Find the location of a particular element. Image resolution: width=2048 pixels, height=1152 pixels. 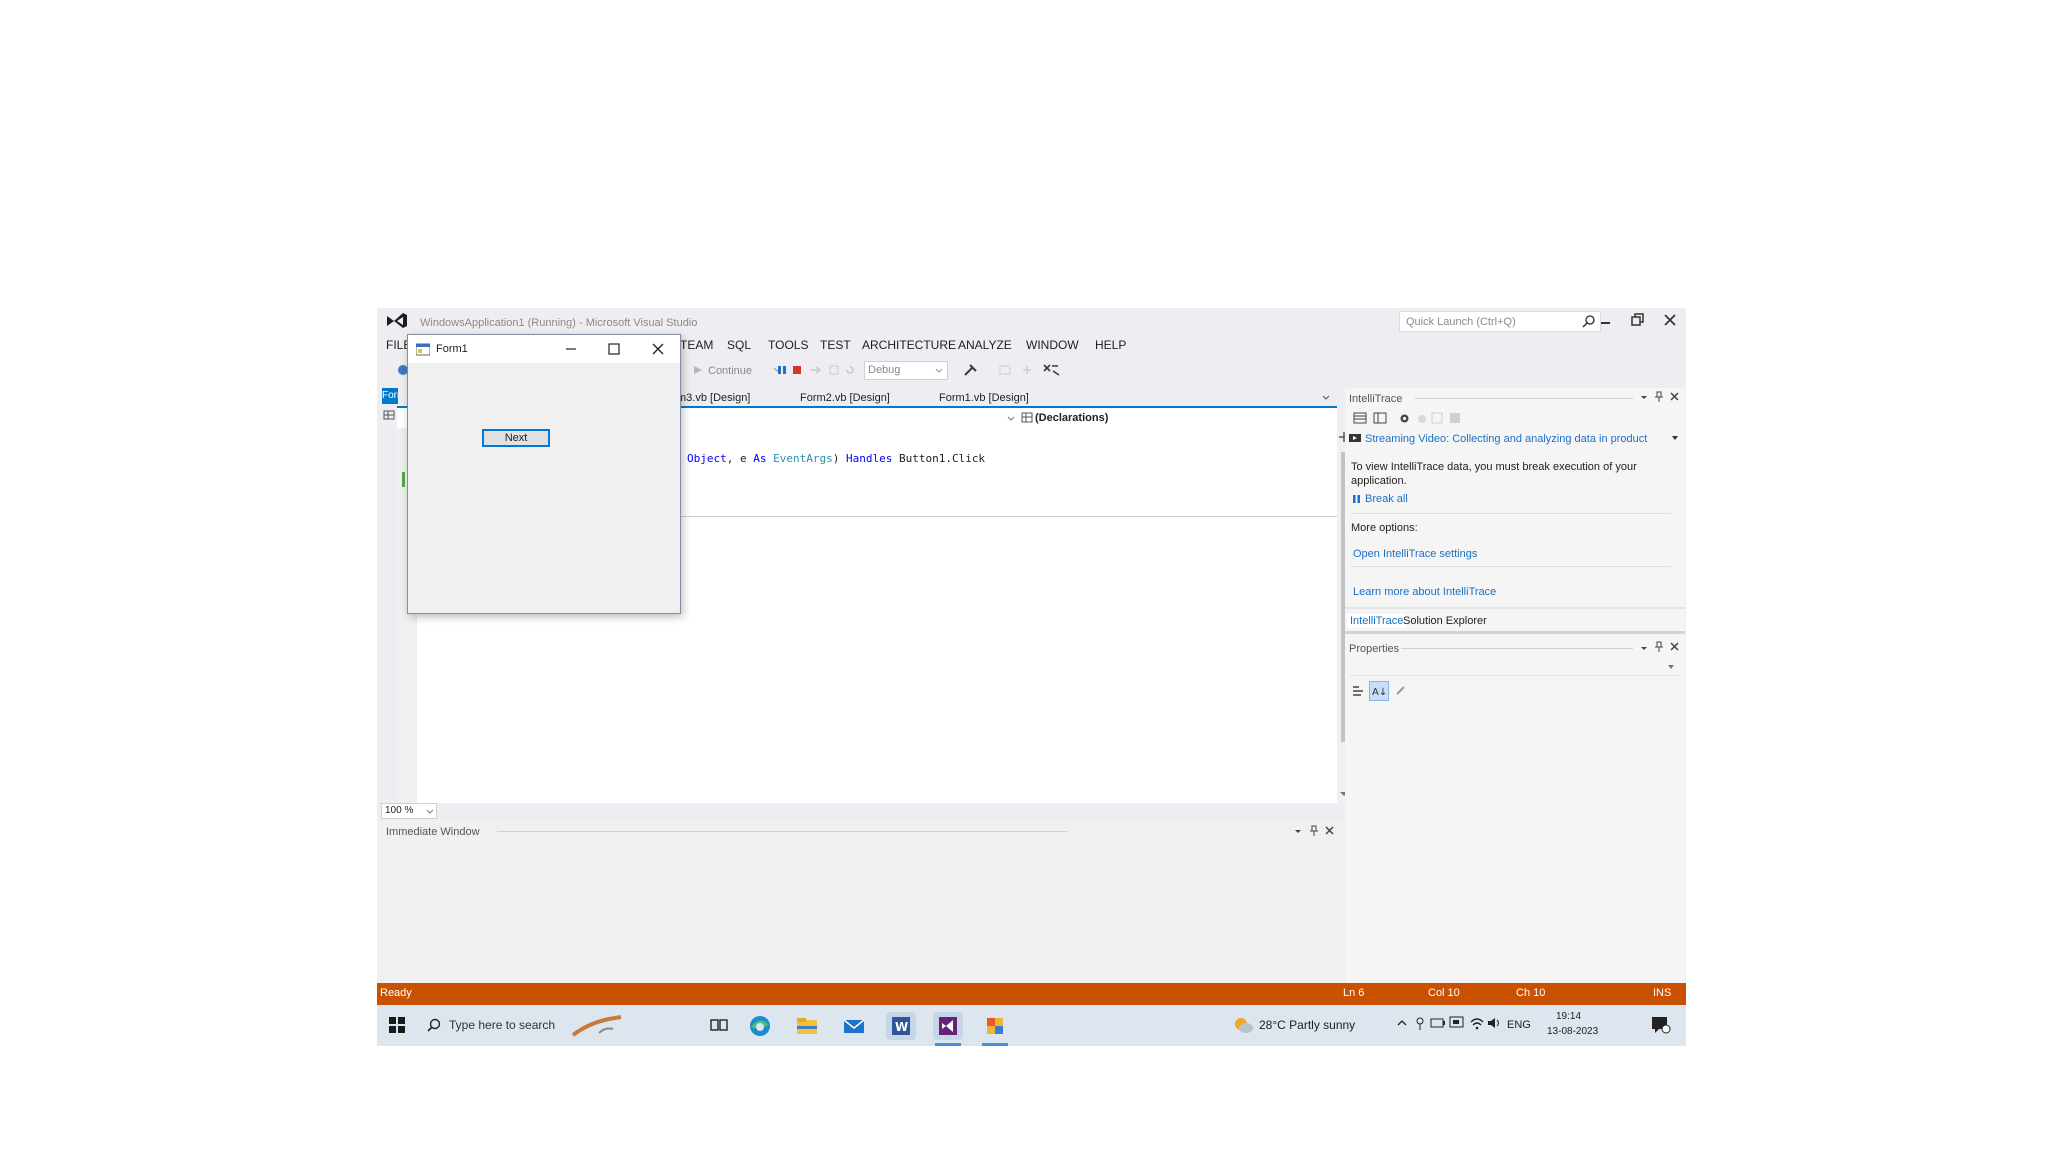

immediate-window-title: Immediate Window is located at coordinates (433, 832).